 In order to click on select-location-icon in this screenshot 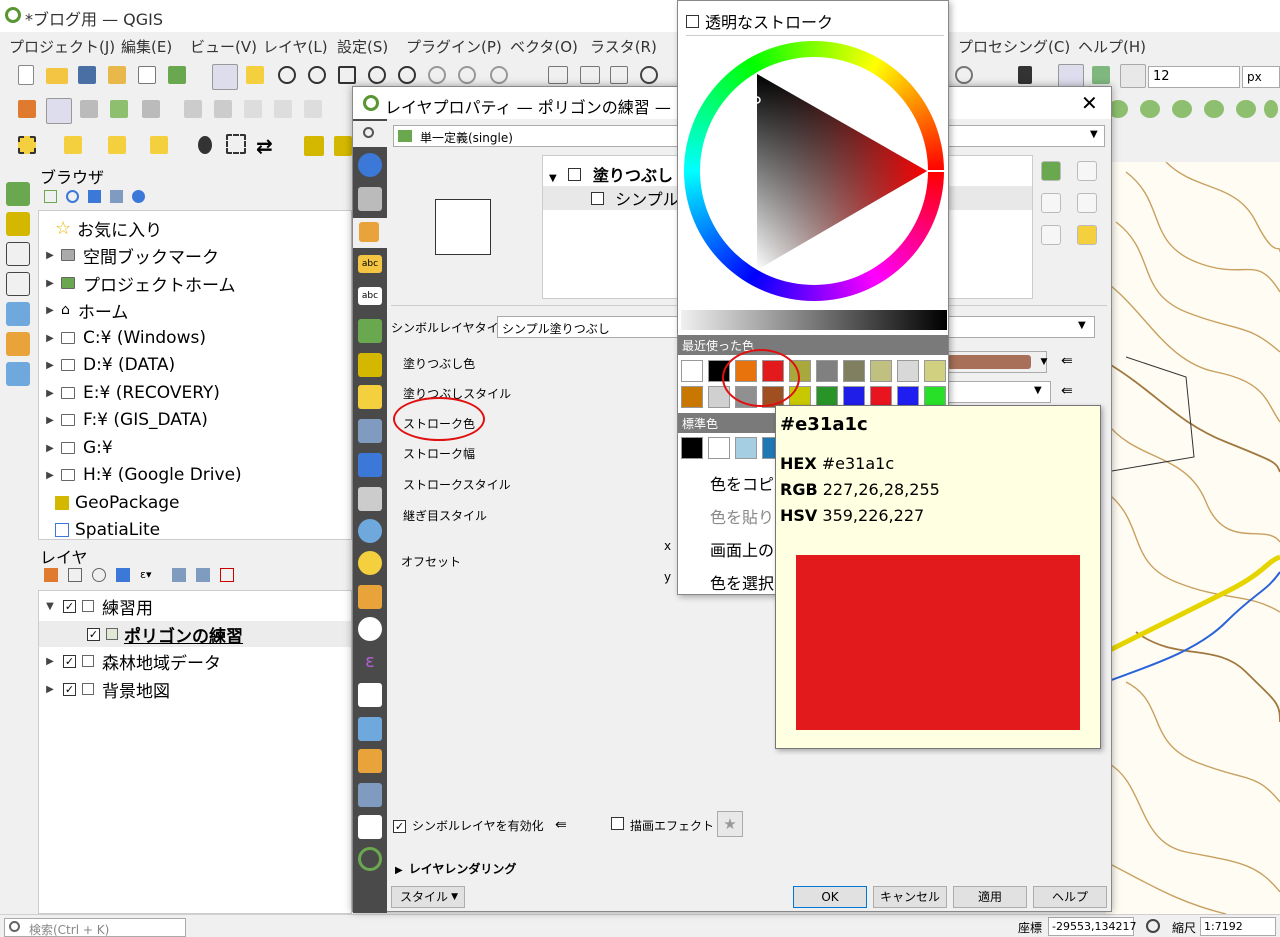, I will do `click(159, 145)`.